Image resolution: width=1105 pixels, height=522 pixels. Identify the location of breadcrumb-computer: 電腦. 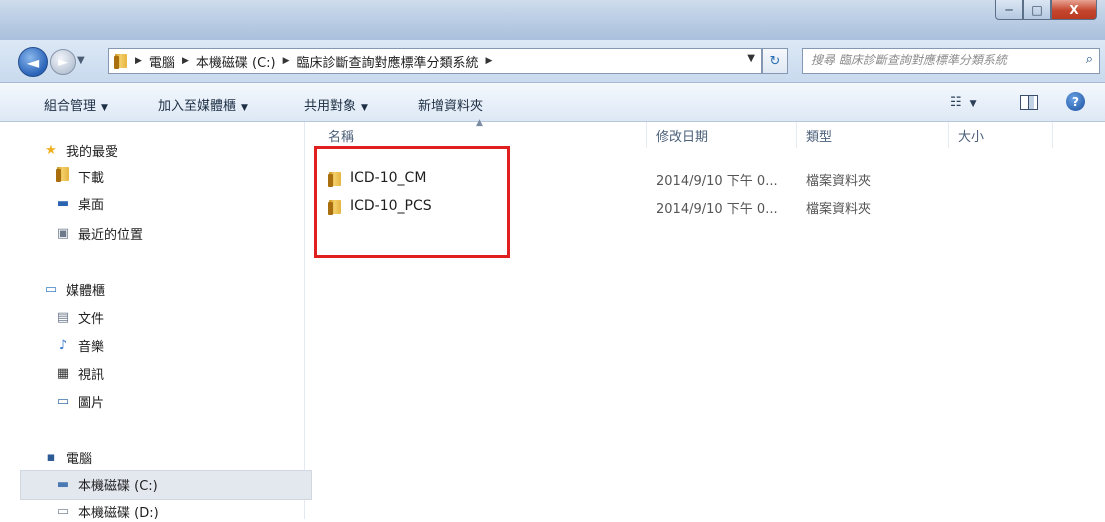
(162, 61).